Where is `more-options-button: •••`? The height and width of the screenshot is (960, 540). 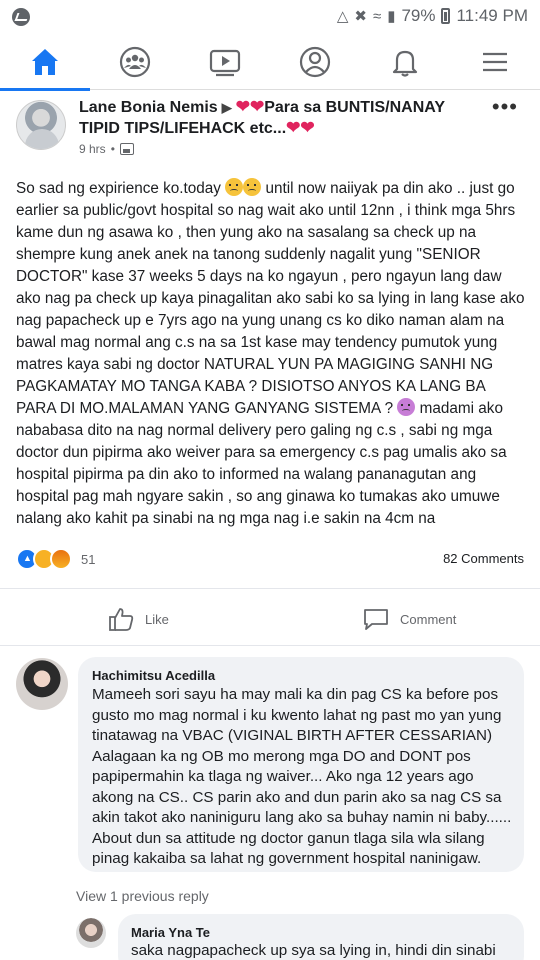 more-options-button: ••• is located at coordinates (505, 107).